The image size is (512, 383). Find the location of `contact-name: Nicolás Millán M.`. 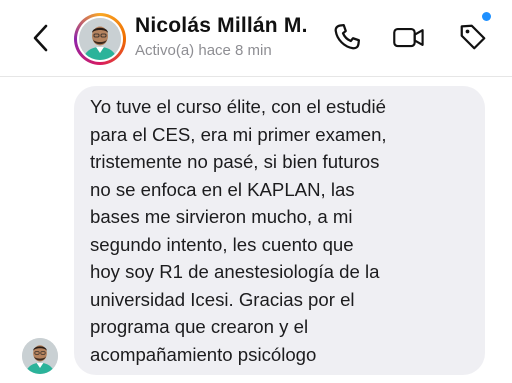

contact-name: Nicolás Millán M. is located at coordinates (221, 26).